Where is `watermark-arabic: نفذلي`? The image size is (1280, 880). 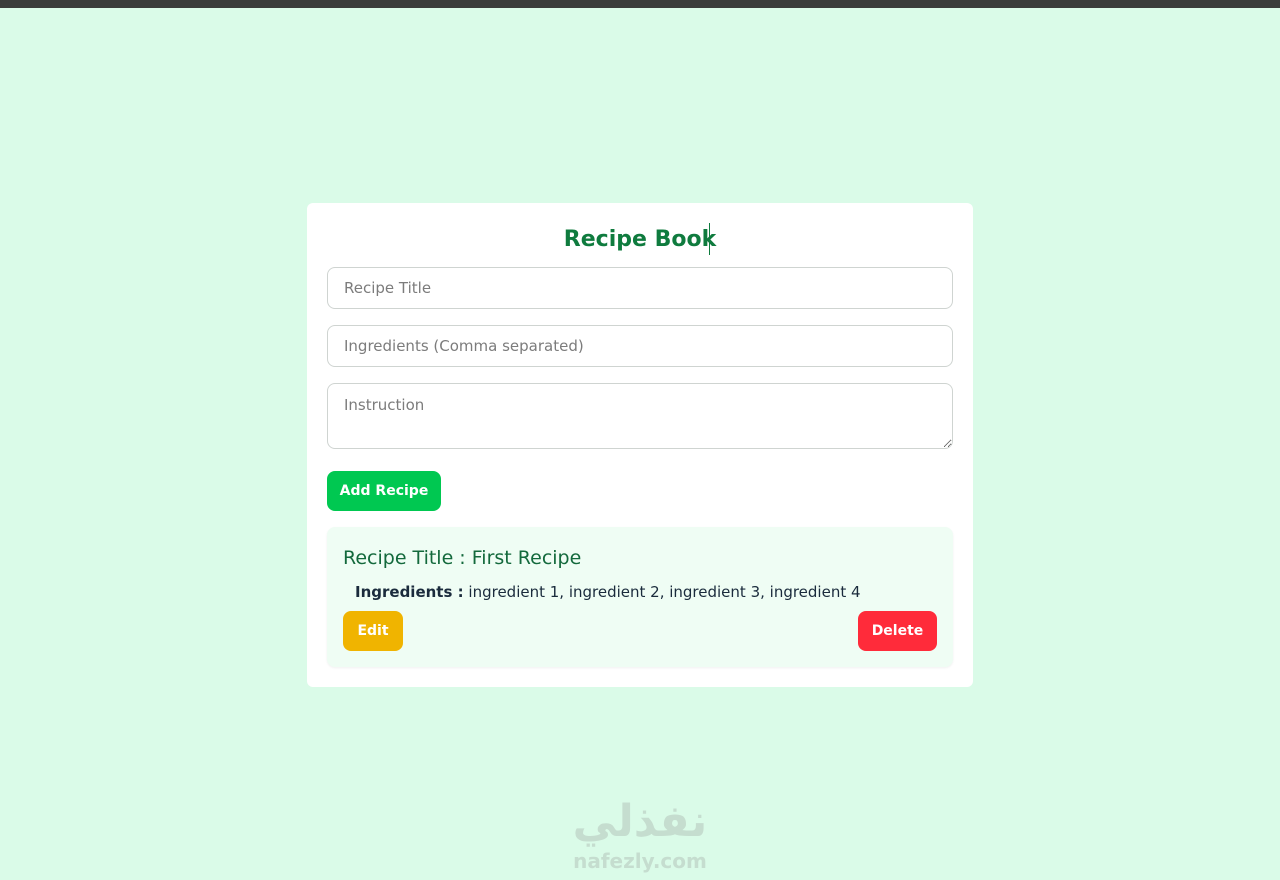 watermark-arabic: نفذلي is located at coordinates (640, 821).